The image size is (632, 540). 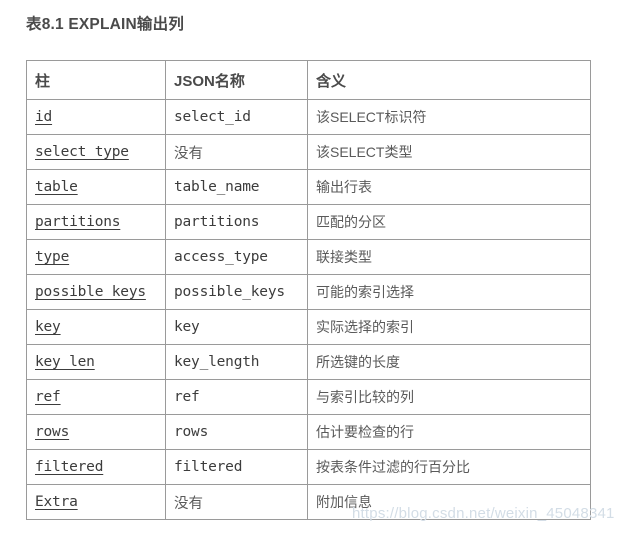 I want to click on column-name-link: id, so click(x=43, y=117).